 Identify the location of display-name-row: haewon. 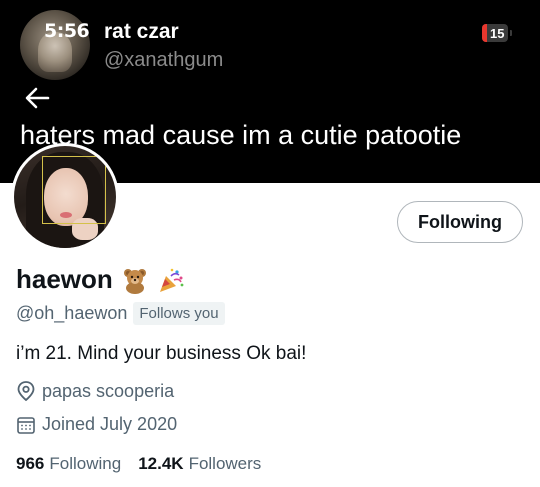
(100, 279).